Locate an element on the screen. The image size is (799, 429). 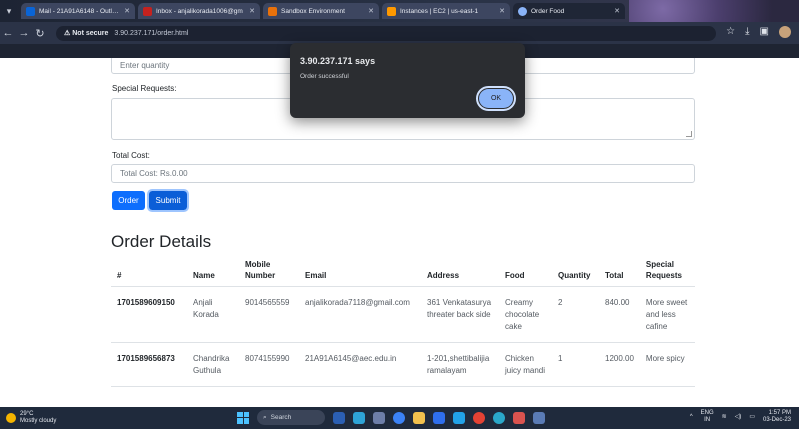
vscode-icon is located at coordinates (499, 417).